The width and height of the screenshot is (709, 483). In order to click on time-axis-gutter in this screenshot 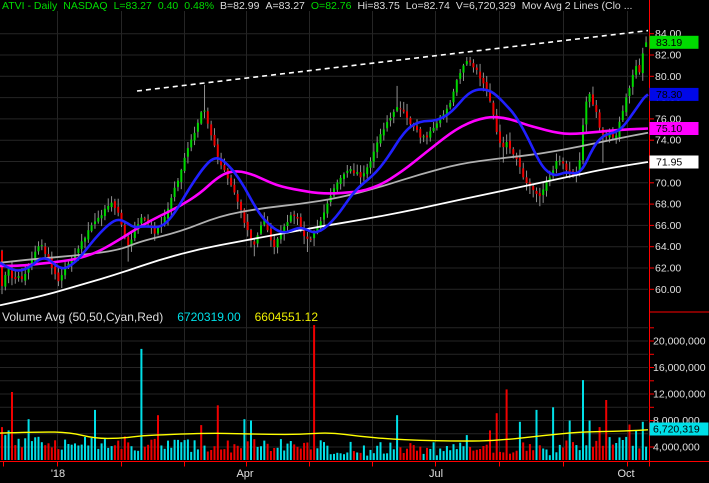, I will do `click(354, 472)`.